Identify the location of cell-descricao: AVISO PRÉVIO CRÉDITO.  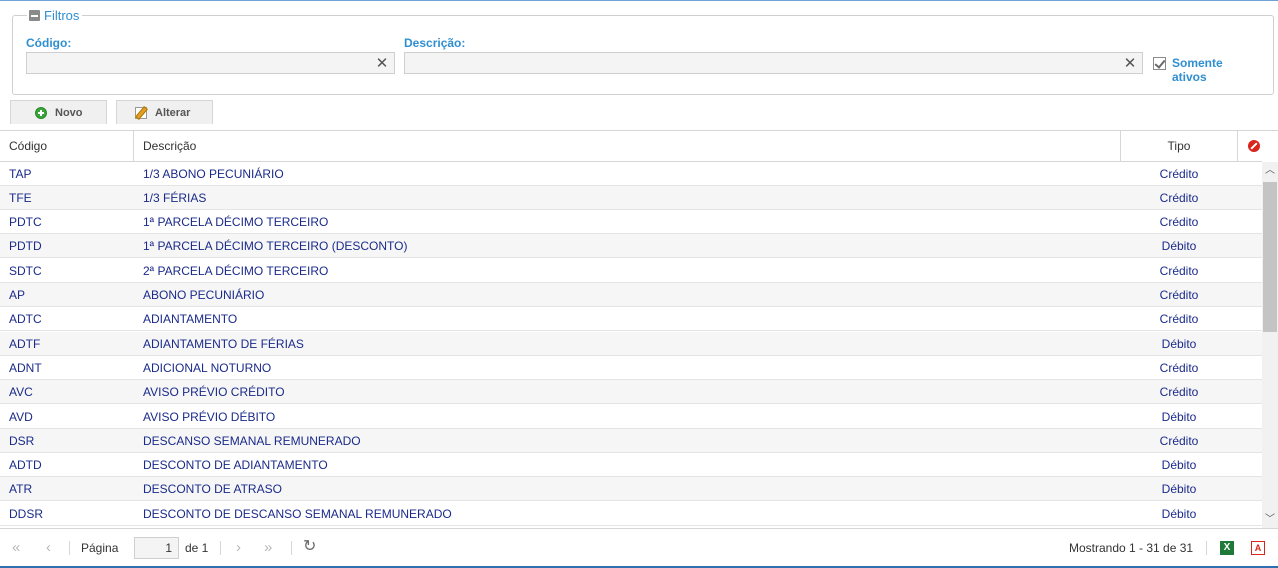
(214, 392).